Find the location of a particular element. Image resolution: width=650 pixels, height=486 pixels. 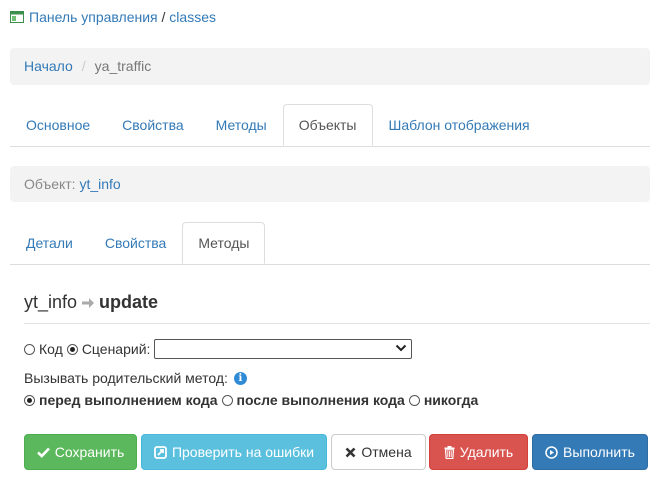

method-title: yt_info update is located at coordinates (91, 302).